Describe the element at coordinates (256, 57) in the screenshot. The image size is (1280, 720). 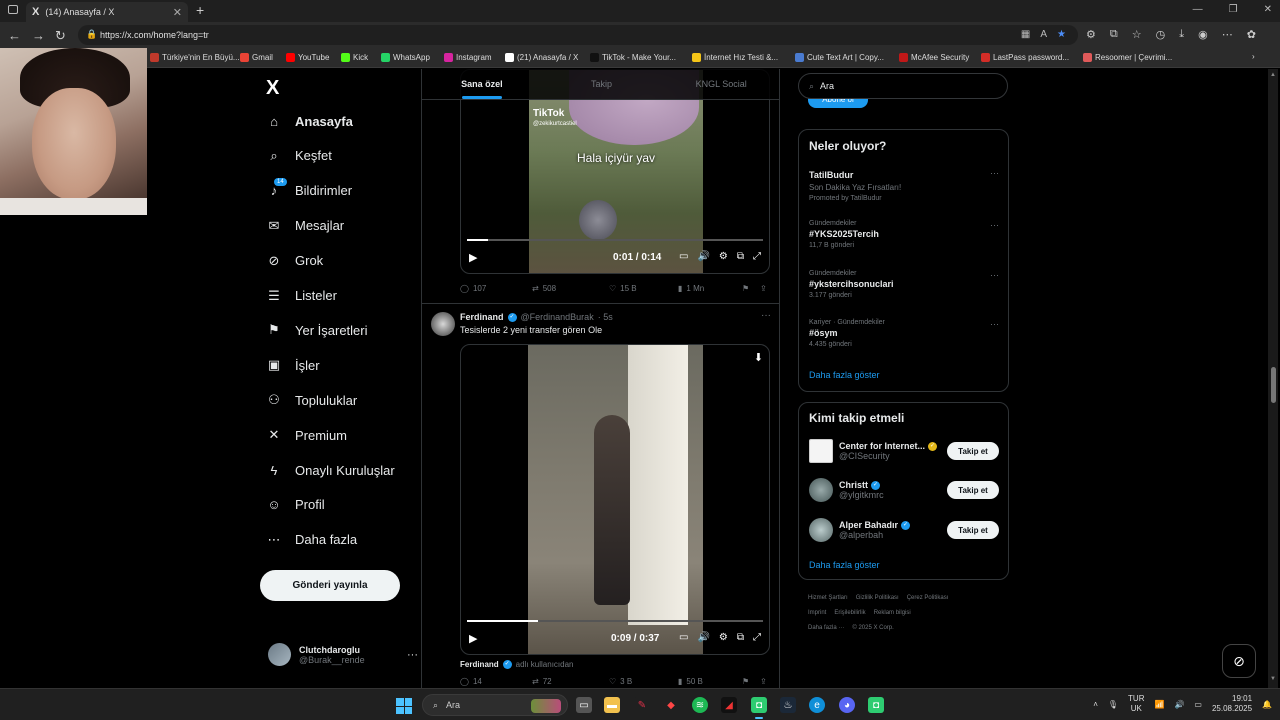
I see `bookmark-item: Gmail` at that location.